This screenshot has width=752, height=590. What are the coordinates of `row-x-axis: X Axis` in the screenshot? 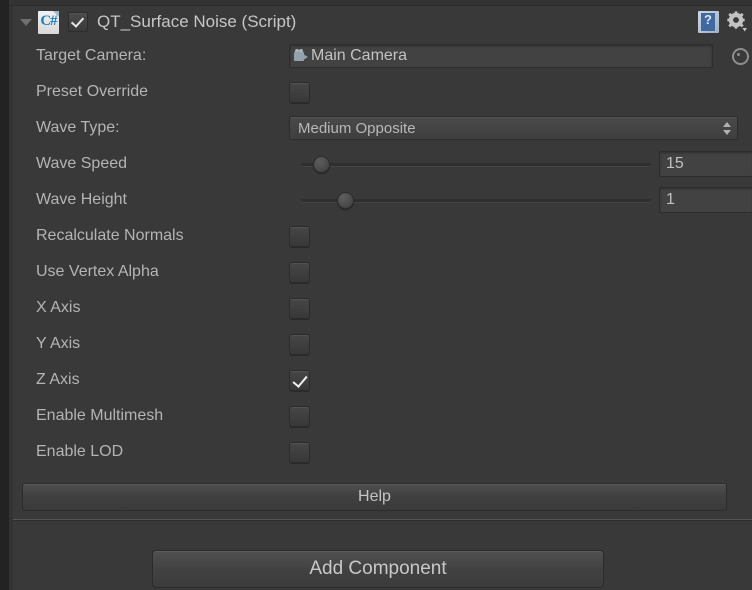 It's located at (382, 308).